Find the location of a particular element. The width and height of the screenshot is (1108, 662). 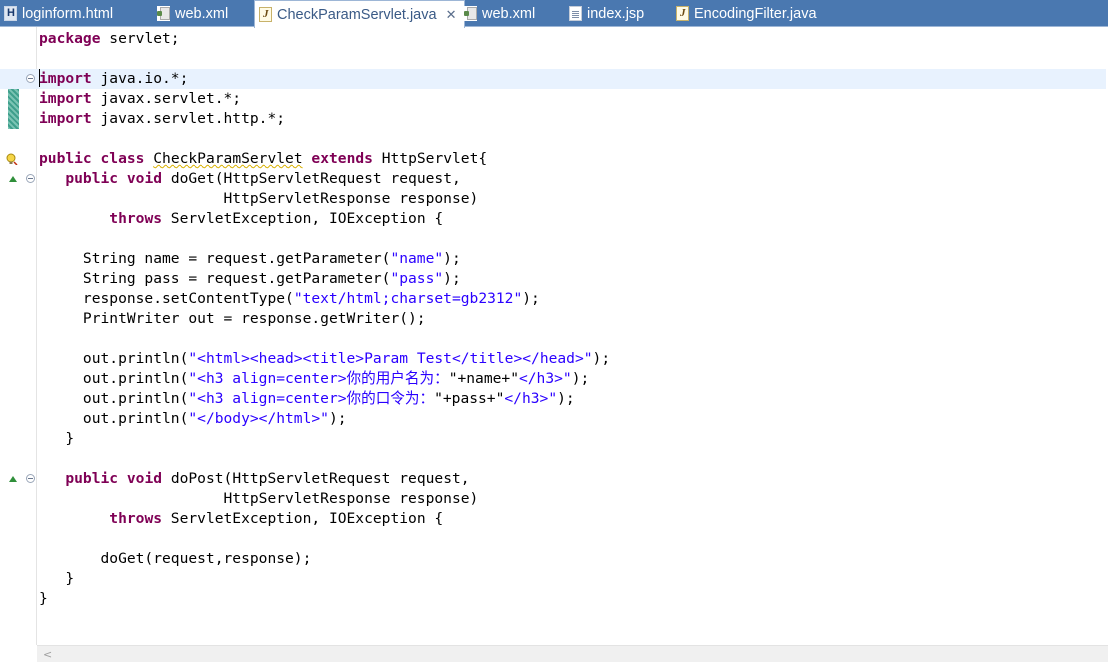

code-line: package servlet; is located at coordinates (572, 39).